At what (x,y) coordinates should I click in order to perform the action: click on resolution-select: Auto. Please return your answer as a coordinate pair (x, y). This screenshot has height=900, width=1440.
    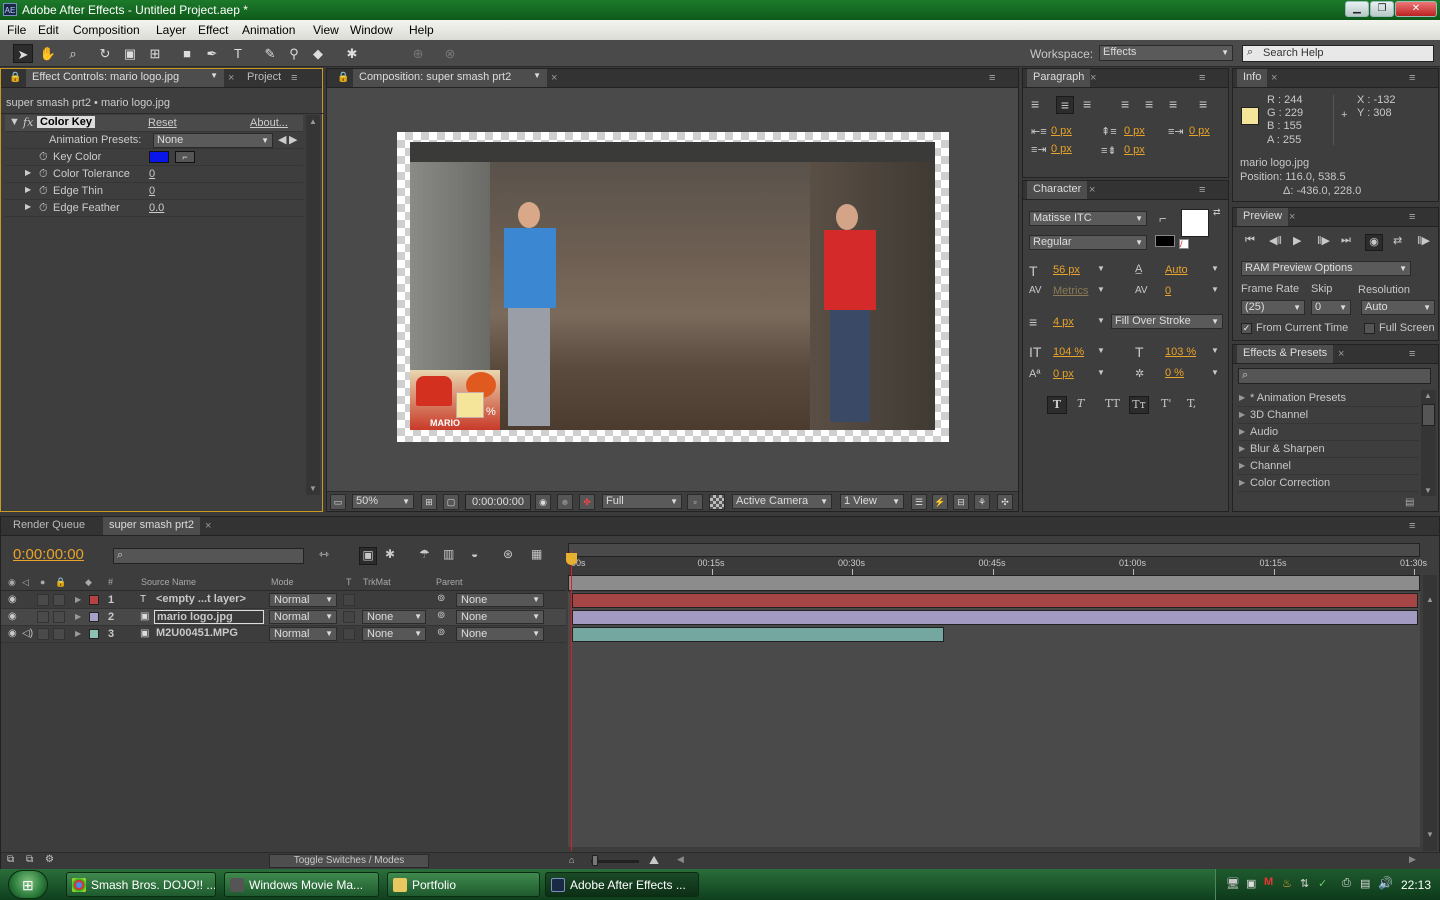
    Looking at the image, I should click on (1398, 307).